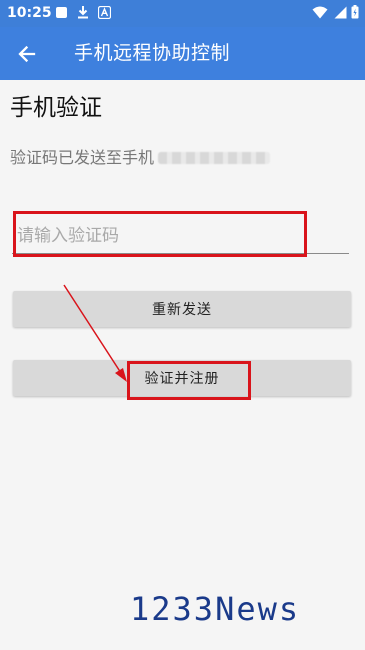  I want to click on annotation-arrow, so click(95, 333).